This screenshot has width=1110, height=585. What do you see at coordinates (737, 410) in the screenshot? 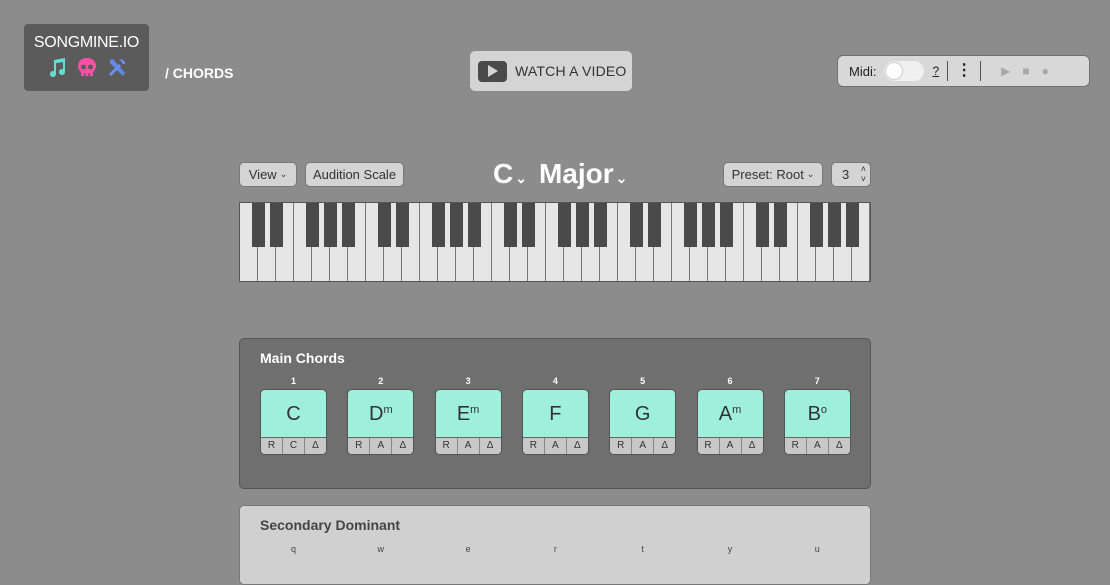
I see `chord-quality: m` at bounding box center [737, 410].